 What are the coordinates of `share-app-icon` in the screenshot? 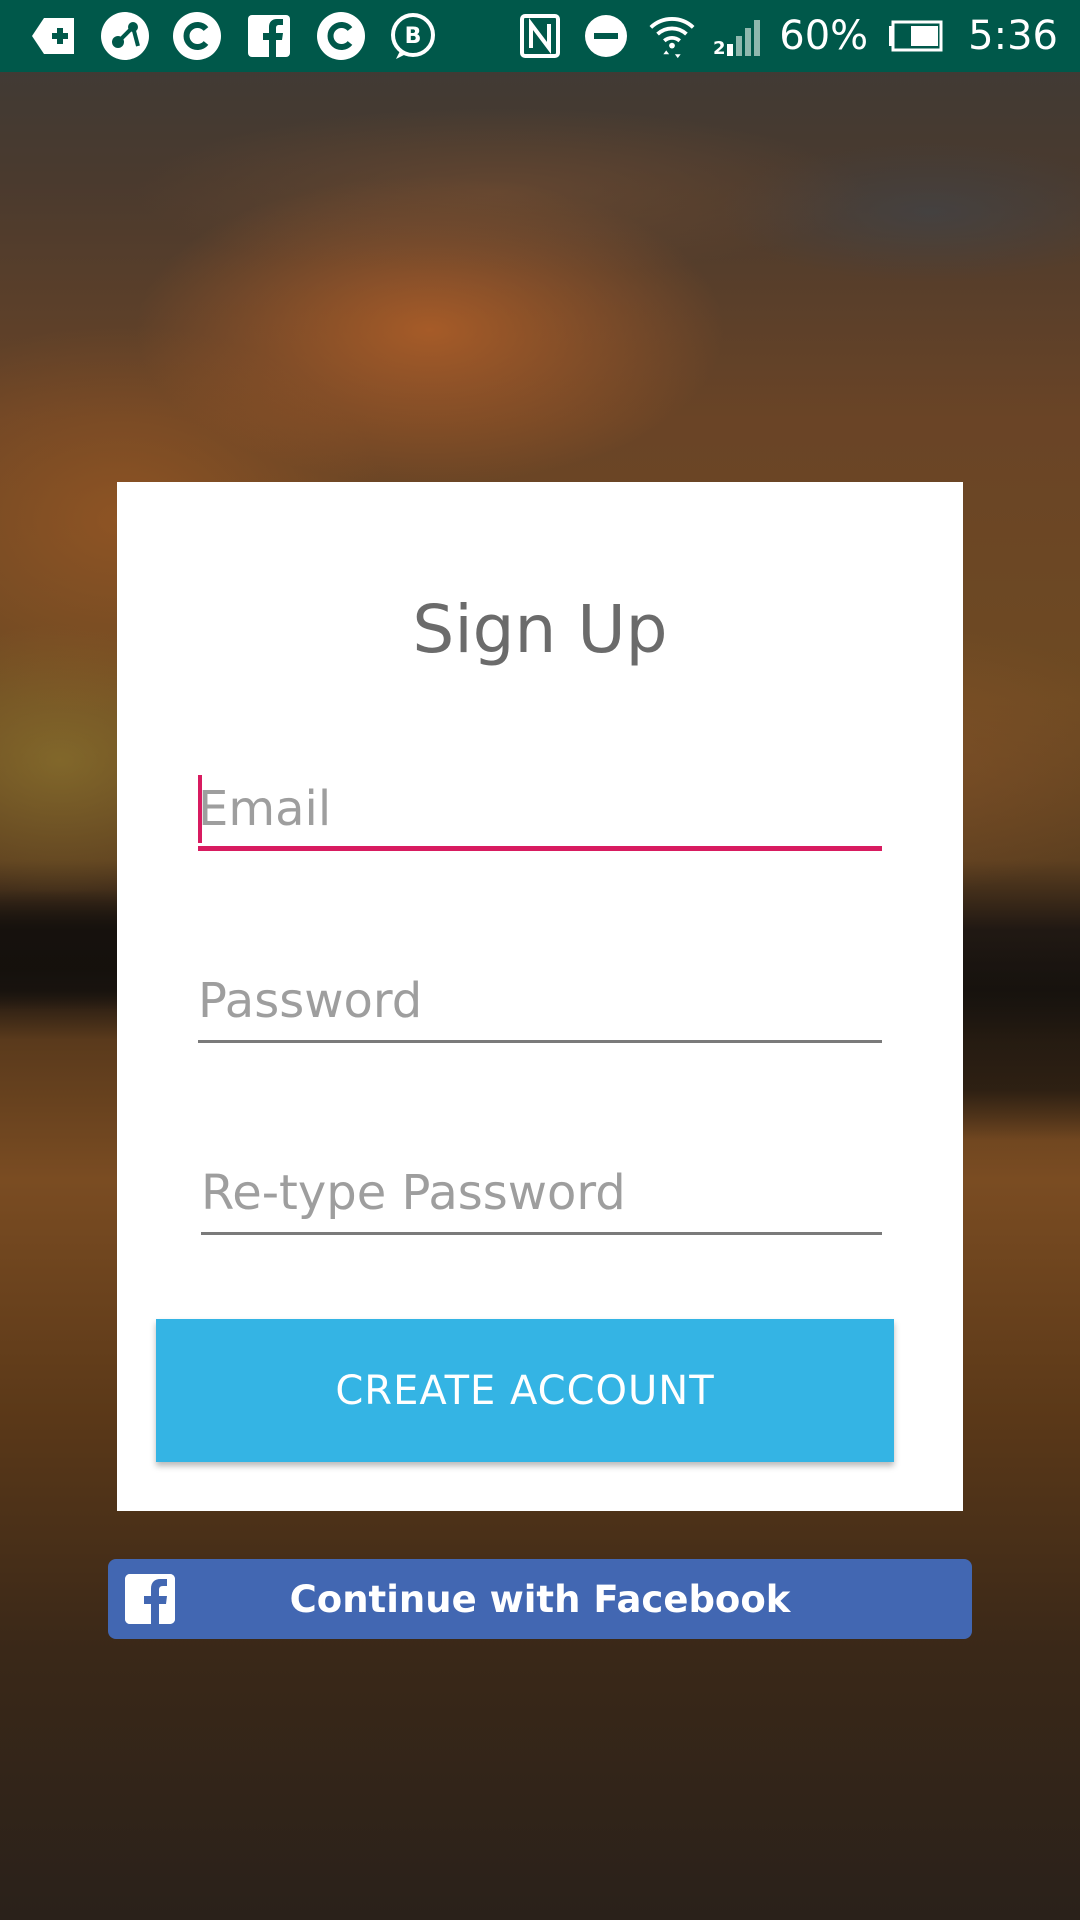 It's located at (125, 36).